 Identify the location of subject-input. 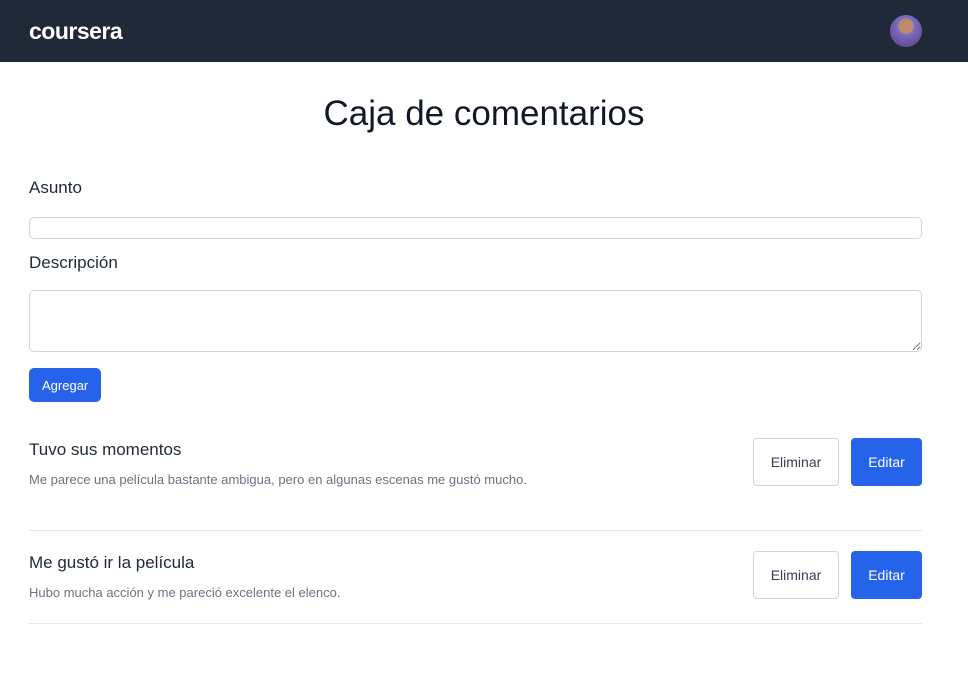
(475, 228).